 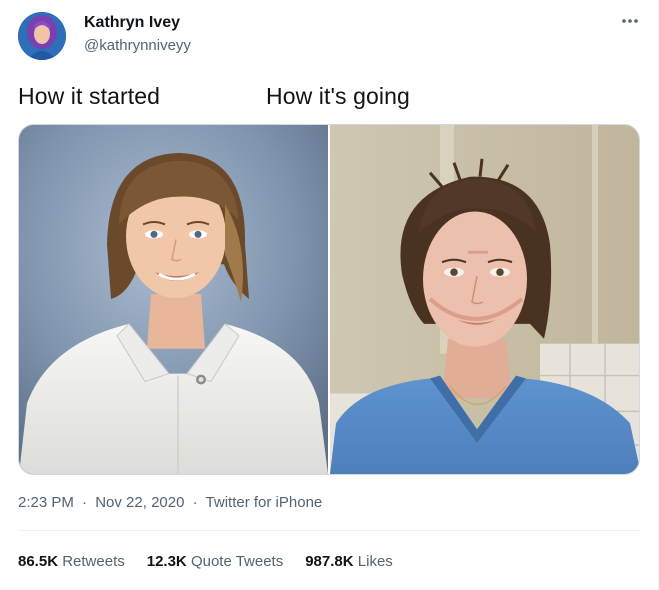 What do you see at coordinates (132, 23) in the screenshot?
I see `author-name: Kathryn Ivey` at bounding box center [132, 23].